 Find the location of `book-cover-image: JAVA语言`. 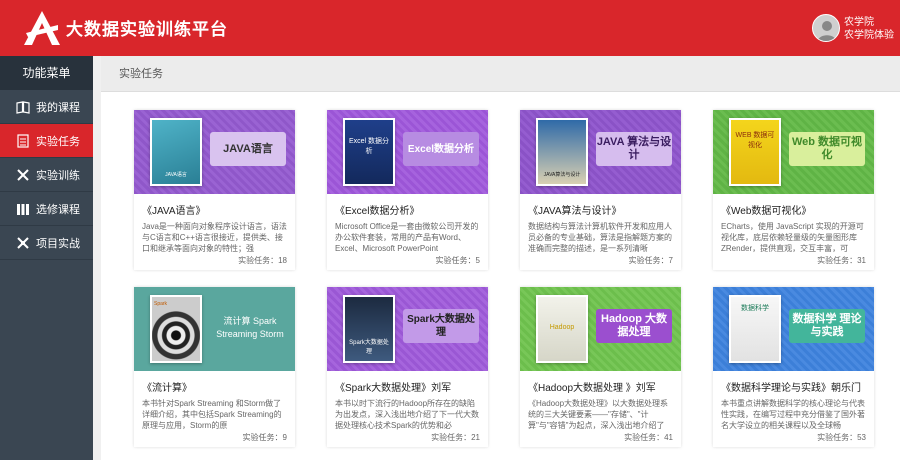

book-cover-image: JAVA语言 is located at coordinates (176, 152).